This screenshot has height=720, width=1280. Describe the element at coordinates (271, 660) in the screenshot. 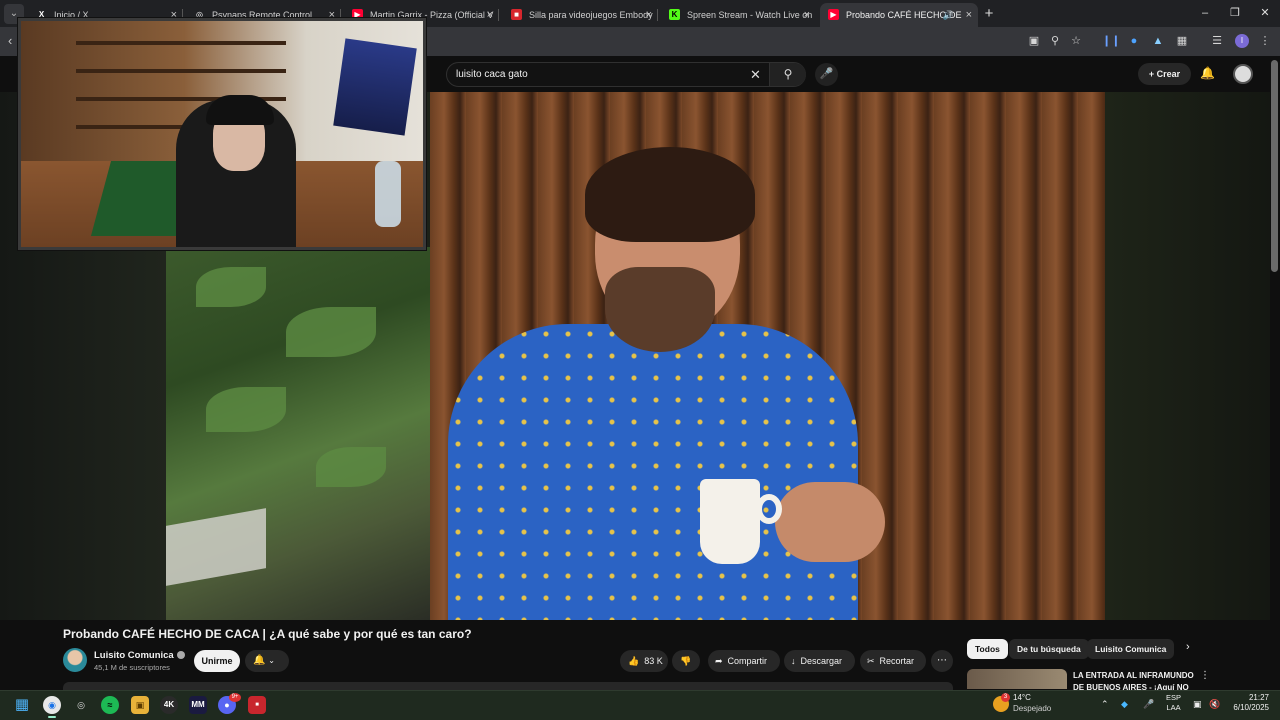

I see `chevron-down-icon: ⌄` at that location.